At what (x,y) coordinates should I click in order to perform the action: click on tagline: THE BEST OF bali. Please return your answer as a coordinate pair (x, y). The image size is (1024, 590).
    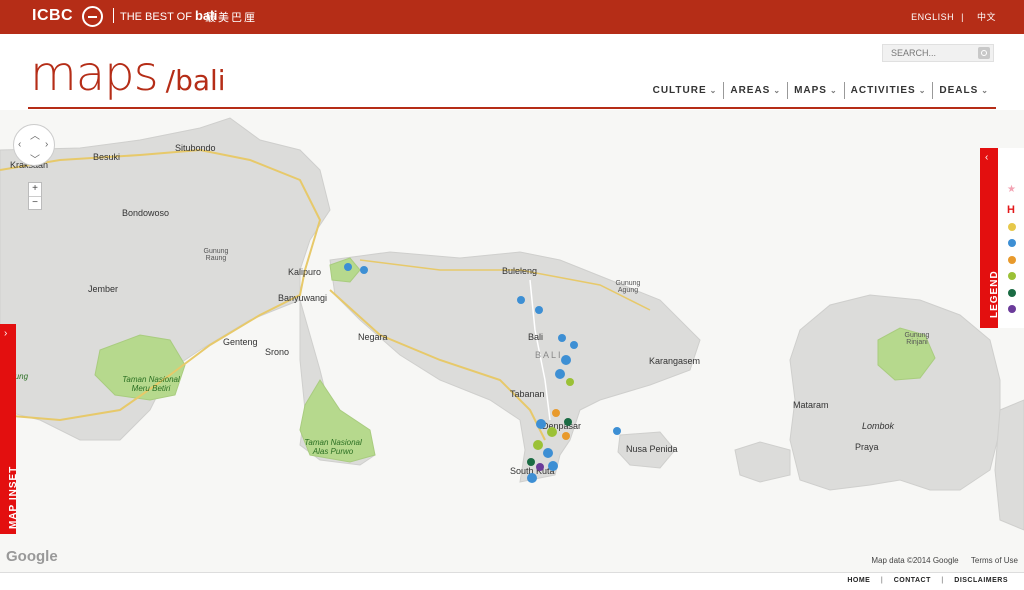
    Looking at the image, I should click on (165, 15).